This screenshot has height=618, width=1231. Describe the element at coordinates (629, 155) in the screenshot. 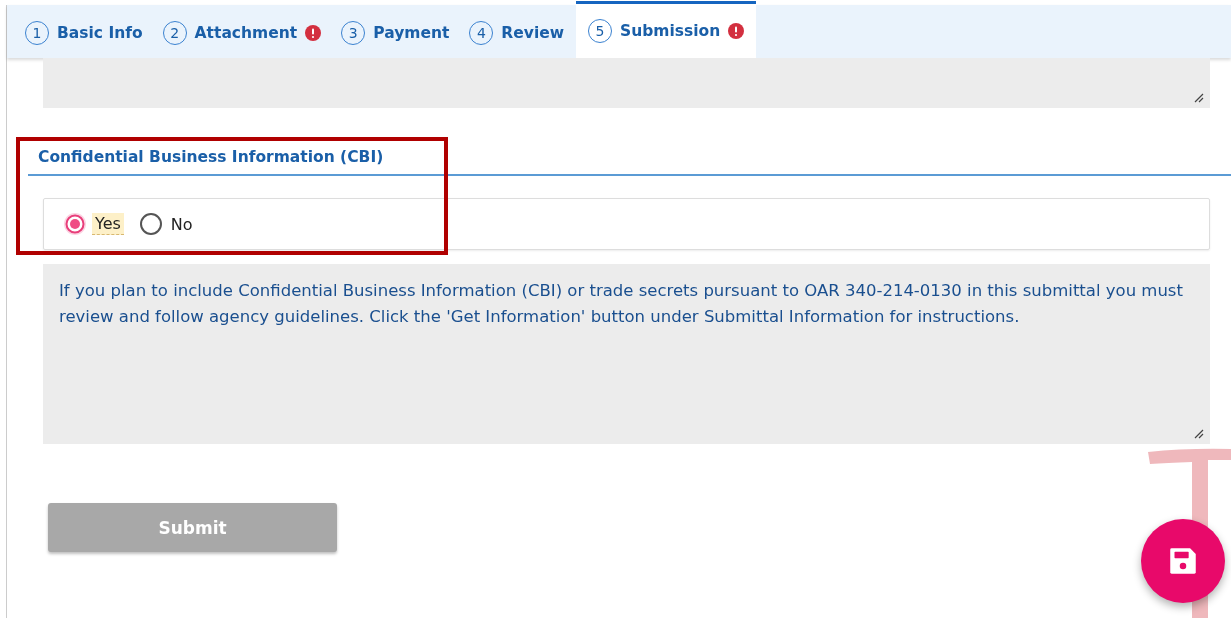

I see `section-heading: Confidential Business Information (CBI)` at that location.